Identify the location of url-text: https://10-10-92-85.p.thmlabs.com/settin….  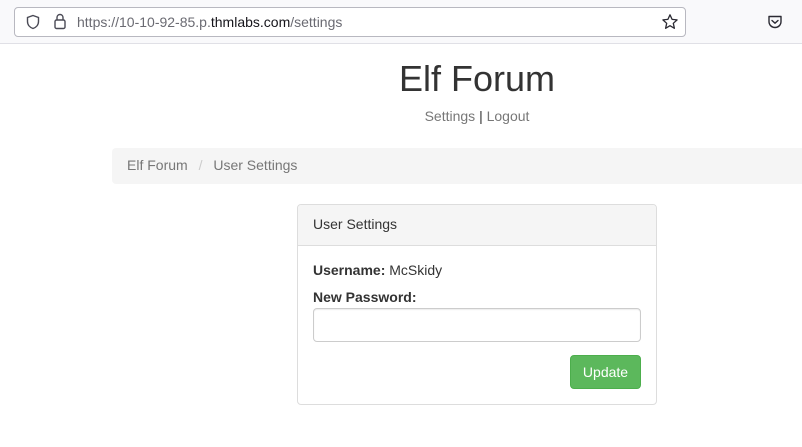
(209, 22).